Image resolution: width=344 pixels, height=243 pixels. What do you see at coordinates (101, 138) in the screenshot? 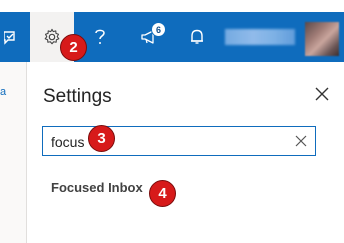
I see `step-marker-3: 3` at bounding box center [101, 138].